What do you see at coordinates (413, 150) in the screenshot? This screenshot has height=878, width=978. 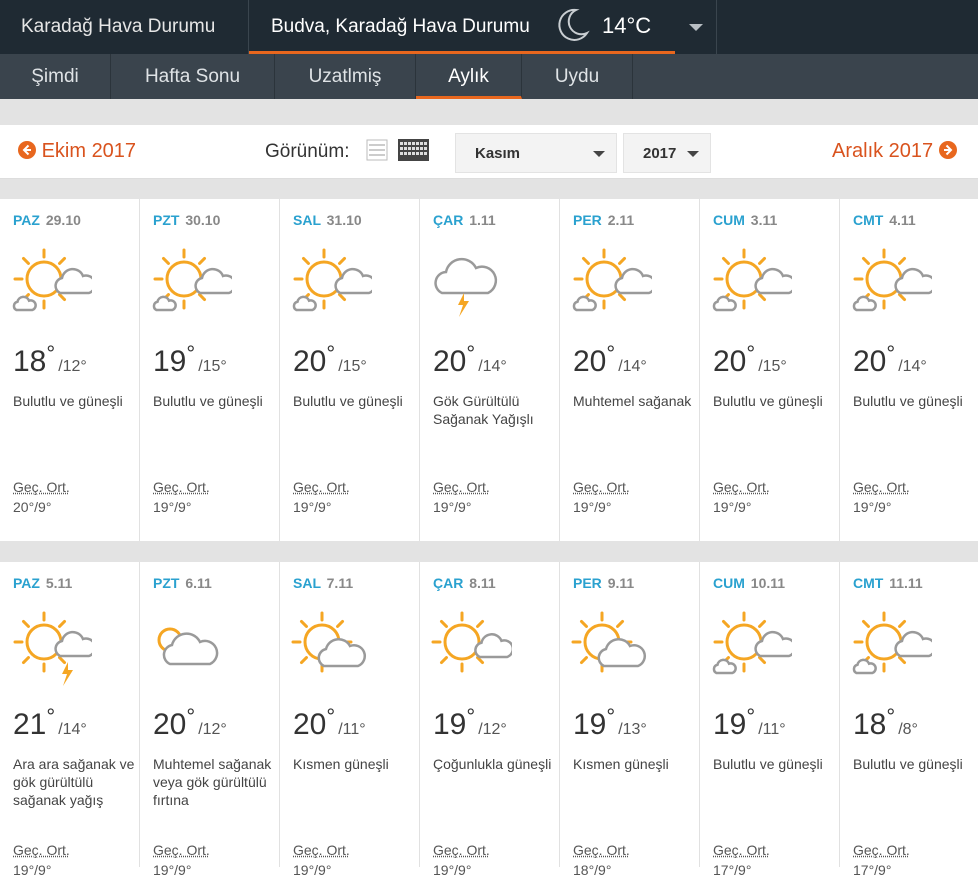 I see `grid-view-icon` at bounding box center [413, 150].